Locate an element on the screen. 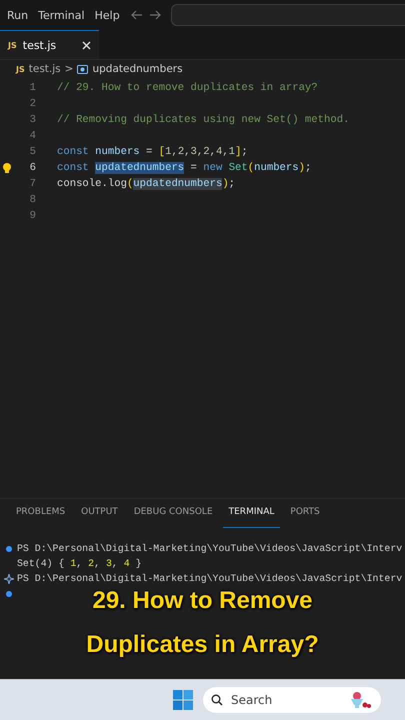 This screenshot has width=405, height=720. line-number: 1 is located at coordinates (32, 88).